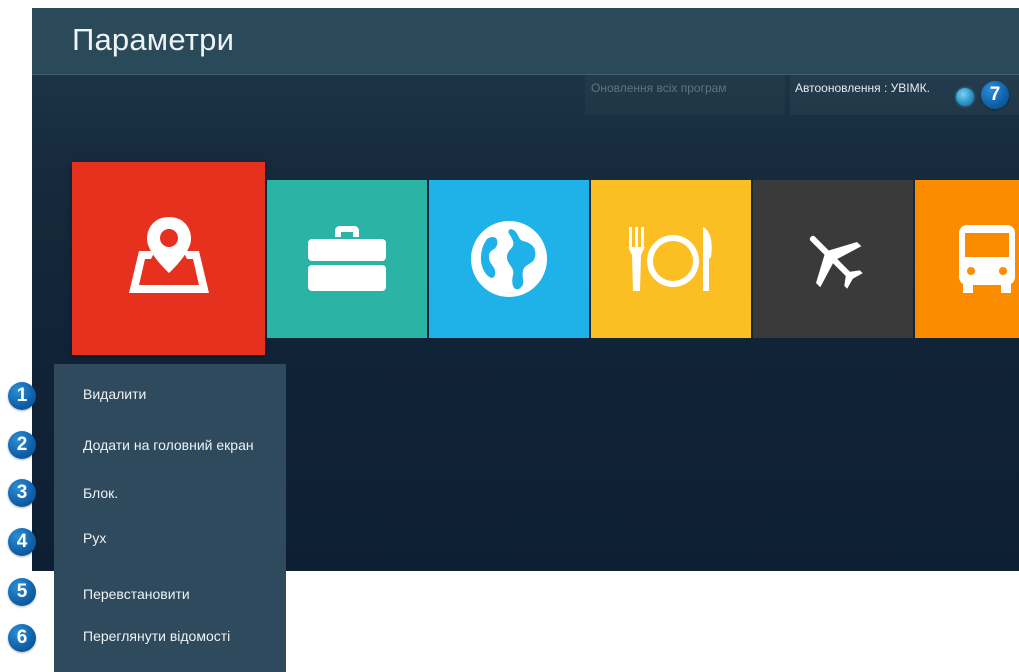 The width and height of the screenshot is (1019, 672). What do you see at coordinates (22, 592) in the screenshot?
I see `callout-badge-5: 5` at bounding box center [22, 592].